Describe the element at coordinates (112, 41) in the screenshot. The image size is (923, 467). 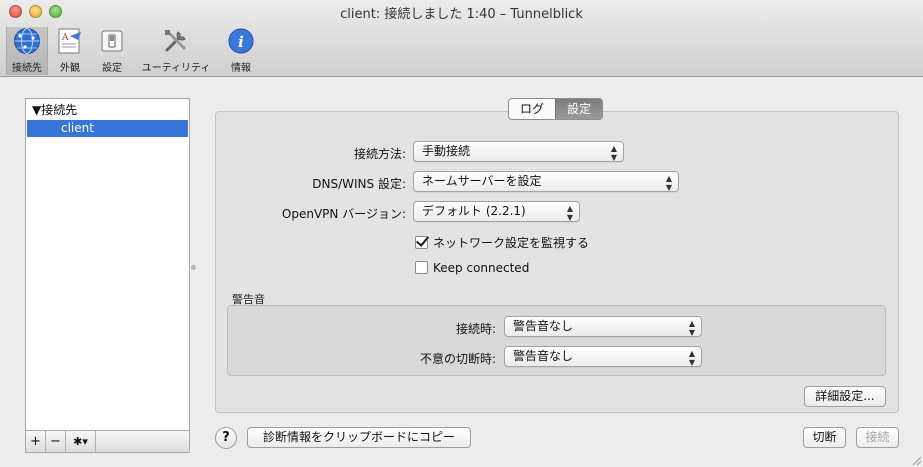
I see `switch-settings-icon` at that location.